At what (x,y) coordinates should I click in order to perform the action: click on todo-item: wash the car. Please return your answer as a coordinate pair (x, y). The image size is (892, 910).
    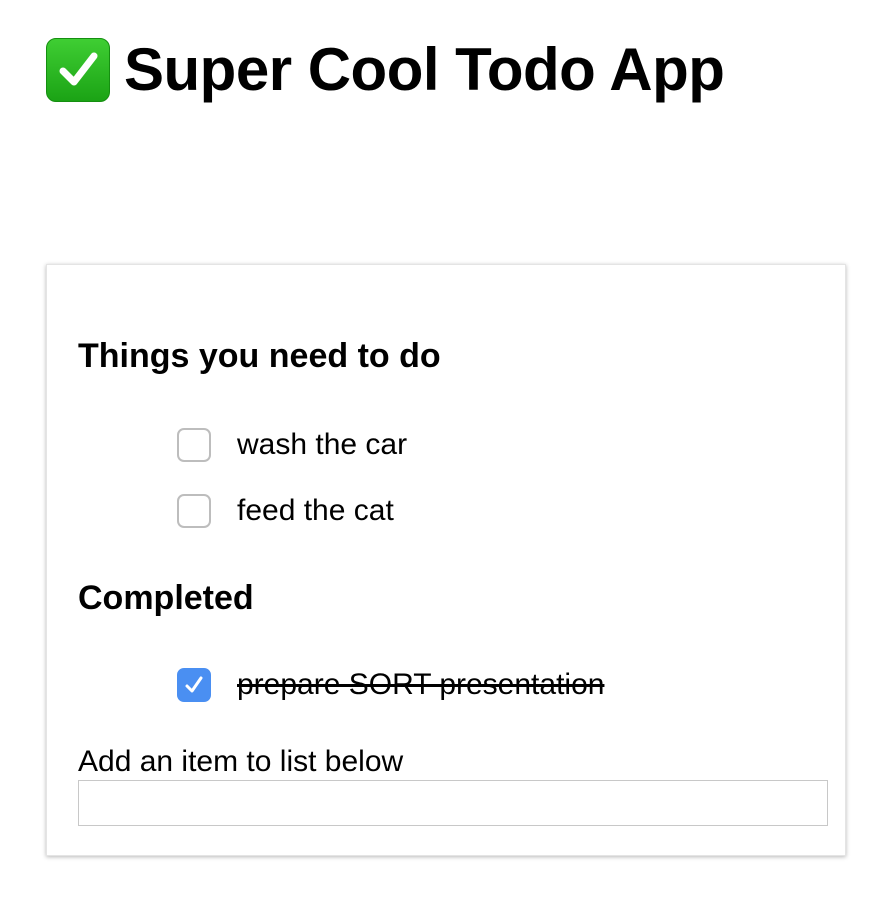
    Looking at the image, I should click on (292, 445).